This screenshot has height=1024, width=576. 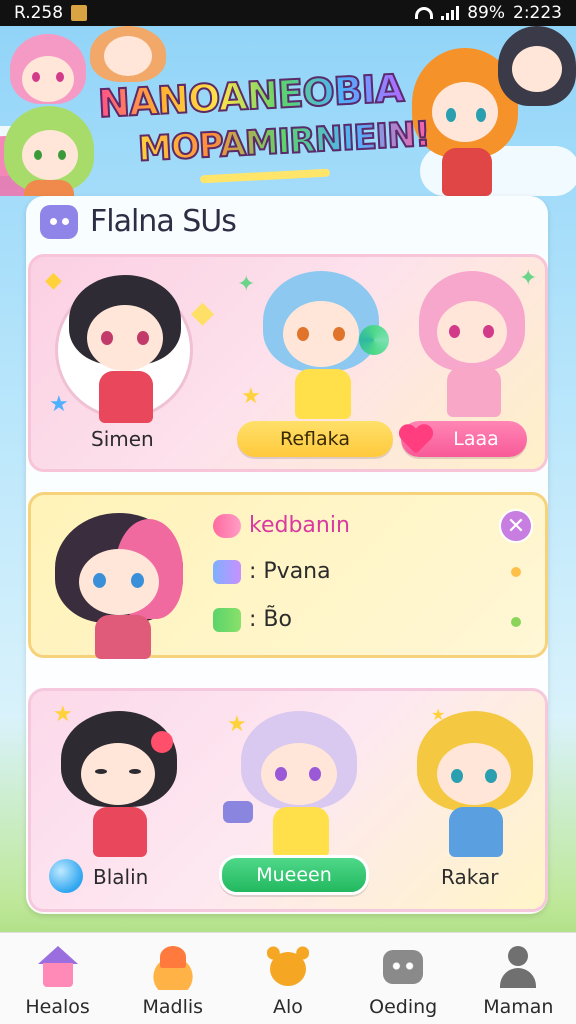 What do you see at coordinates (265, 176) in the screenshot?
I see `logo-underline` at bounding box center [265, 176].